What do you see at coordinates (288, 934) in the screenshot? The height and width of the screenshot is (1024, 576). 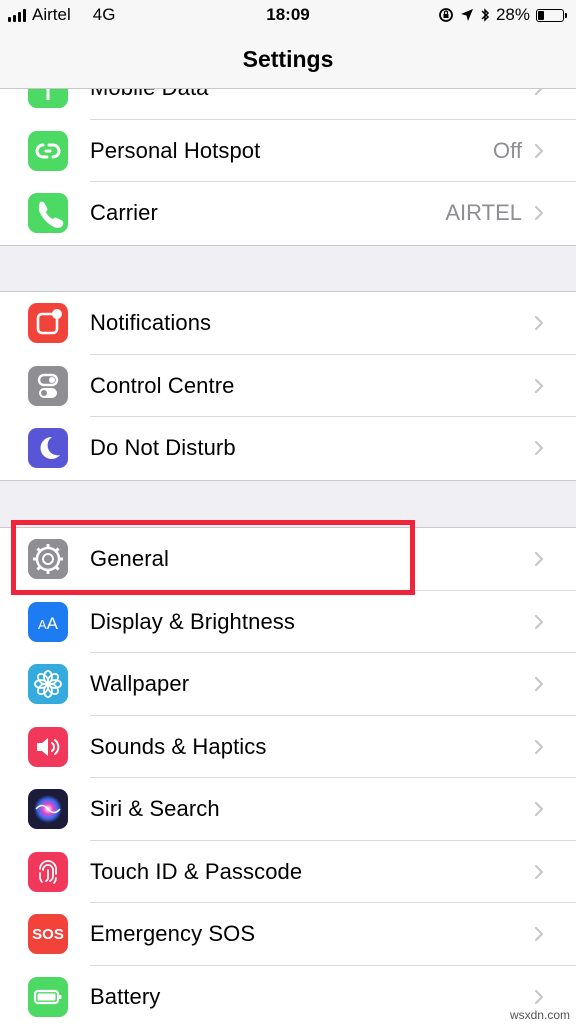 I see `settings-row-emergency-sos: SOS Emergency SOS` at bounding box center [288, 934].